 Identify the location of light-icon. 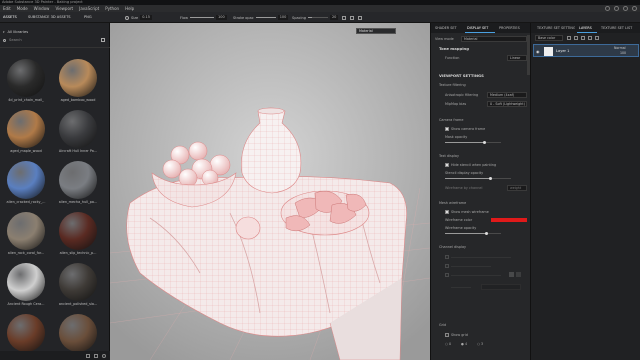
(616, 8).